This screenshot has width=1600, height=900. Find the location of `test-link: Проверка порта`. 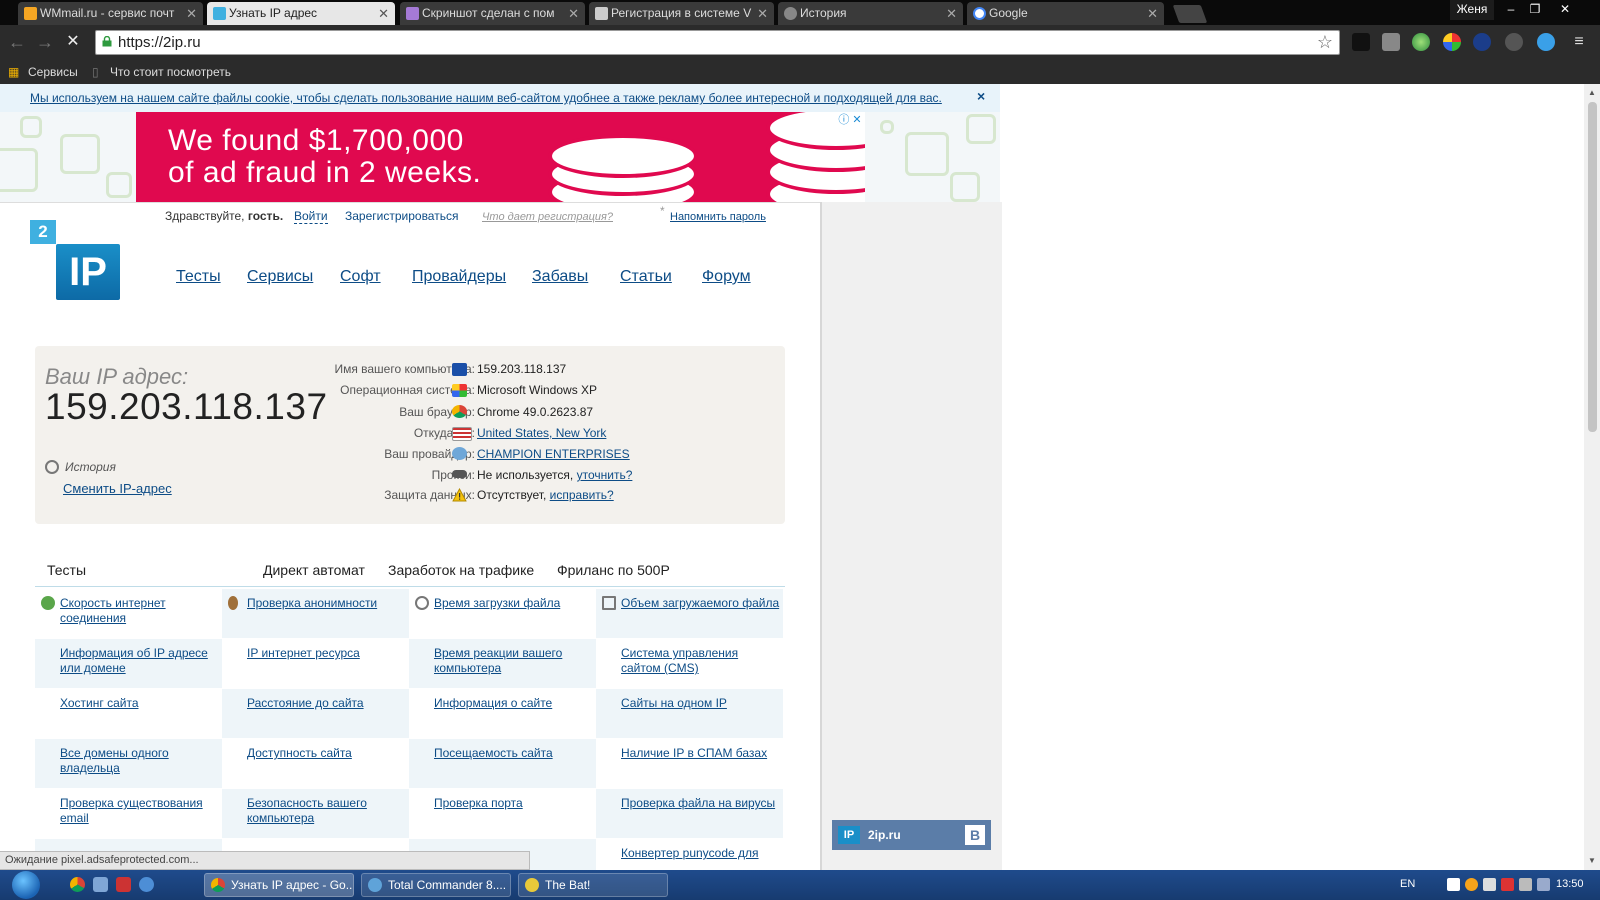

test-link: Проверка порта is located at coordinates (514, 803).